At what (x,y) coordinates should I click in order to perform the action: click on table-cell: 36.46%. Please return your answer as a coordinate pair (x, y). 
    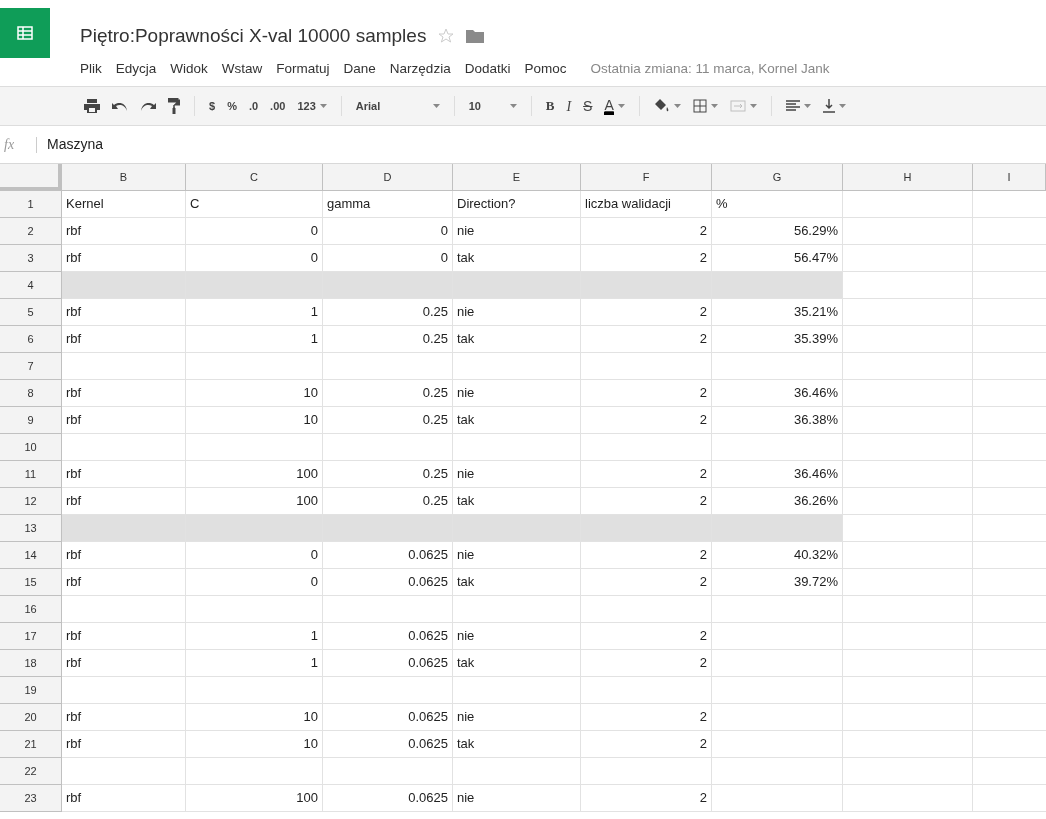
    Looking at the image, I should click on (777, 393).